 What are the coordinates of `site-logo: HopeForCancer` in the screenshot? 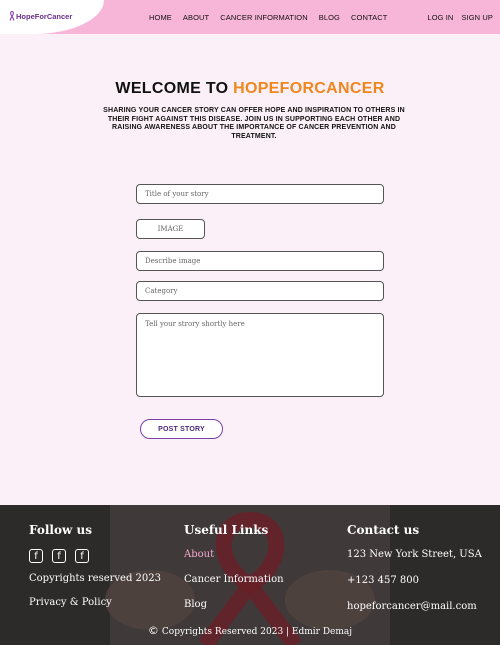 It's located at (40, 16).